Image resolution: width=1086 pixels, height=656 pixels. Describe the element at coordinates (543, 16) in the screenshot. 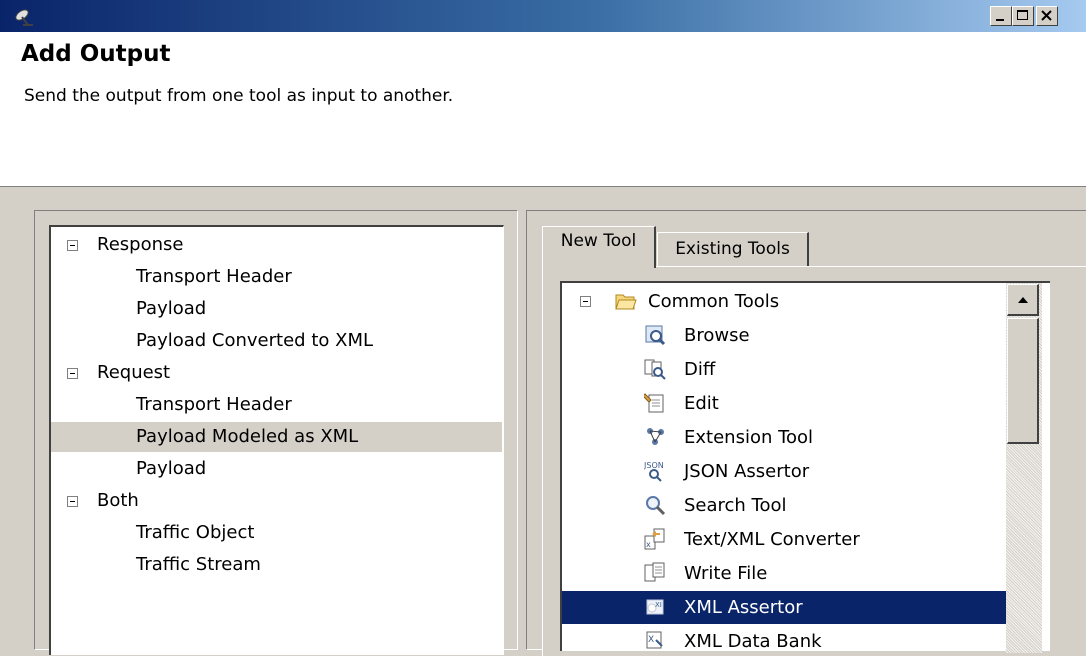

I see `title-bar` at that location.